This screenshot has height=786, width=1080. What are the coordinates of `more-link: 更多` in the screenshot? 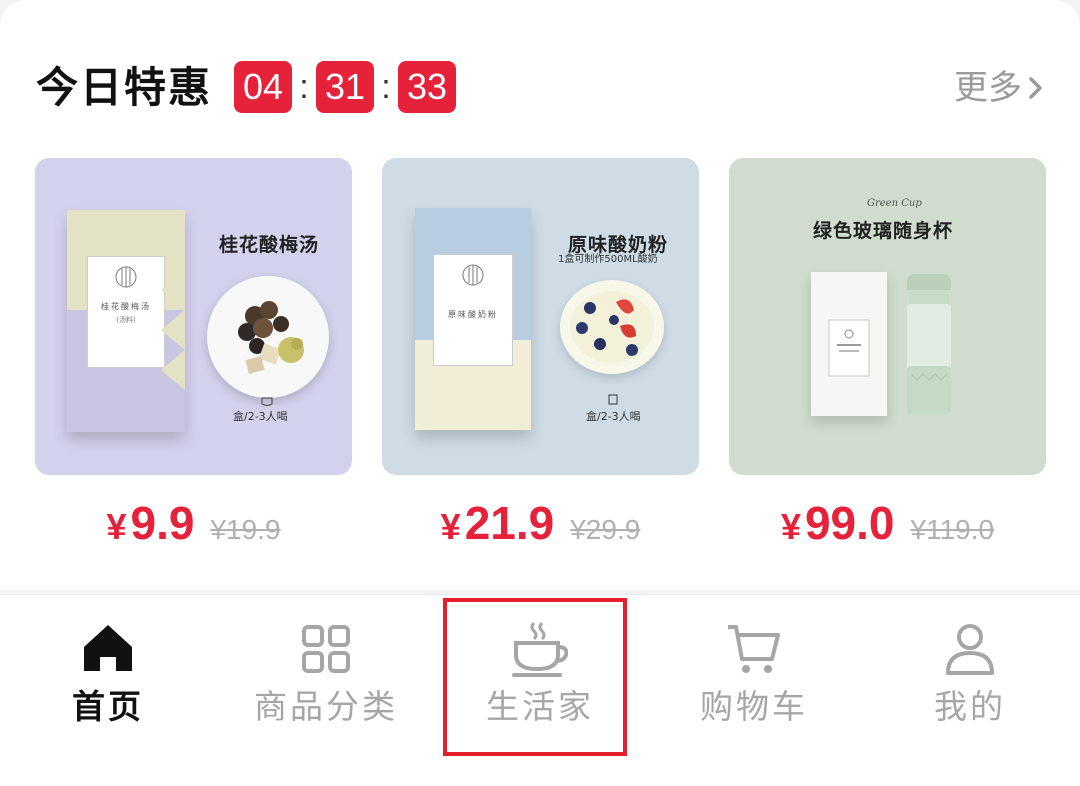 It's located at (1000, 88).